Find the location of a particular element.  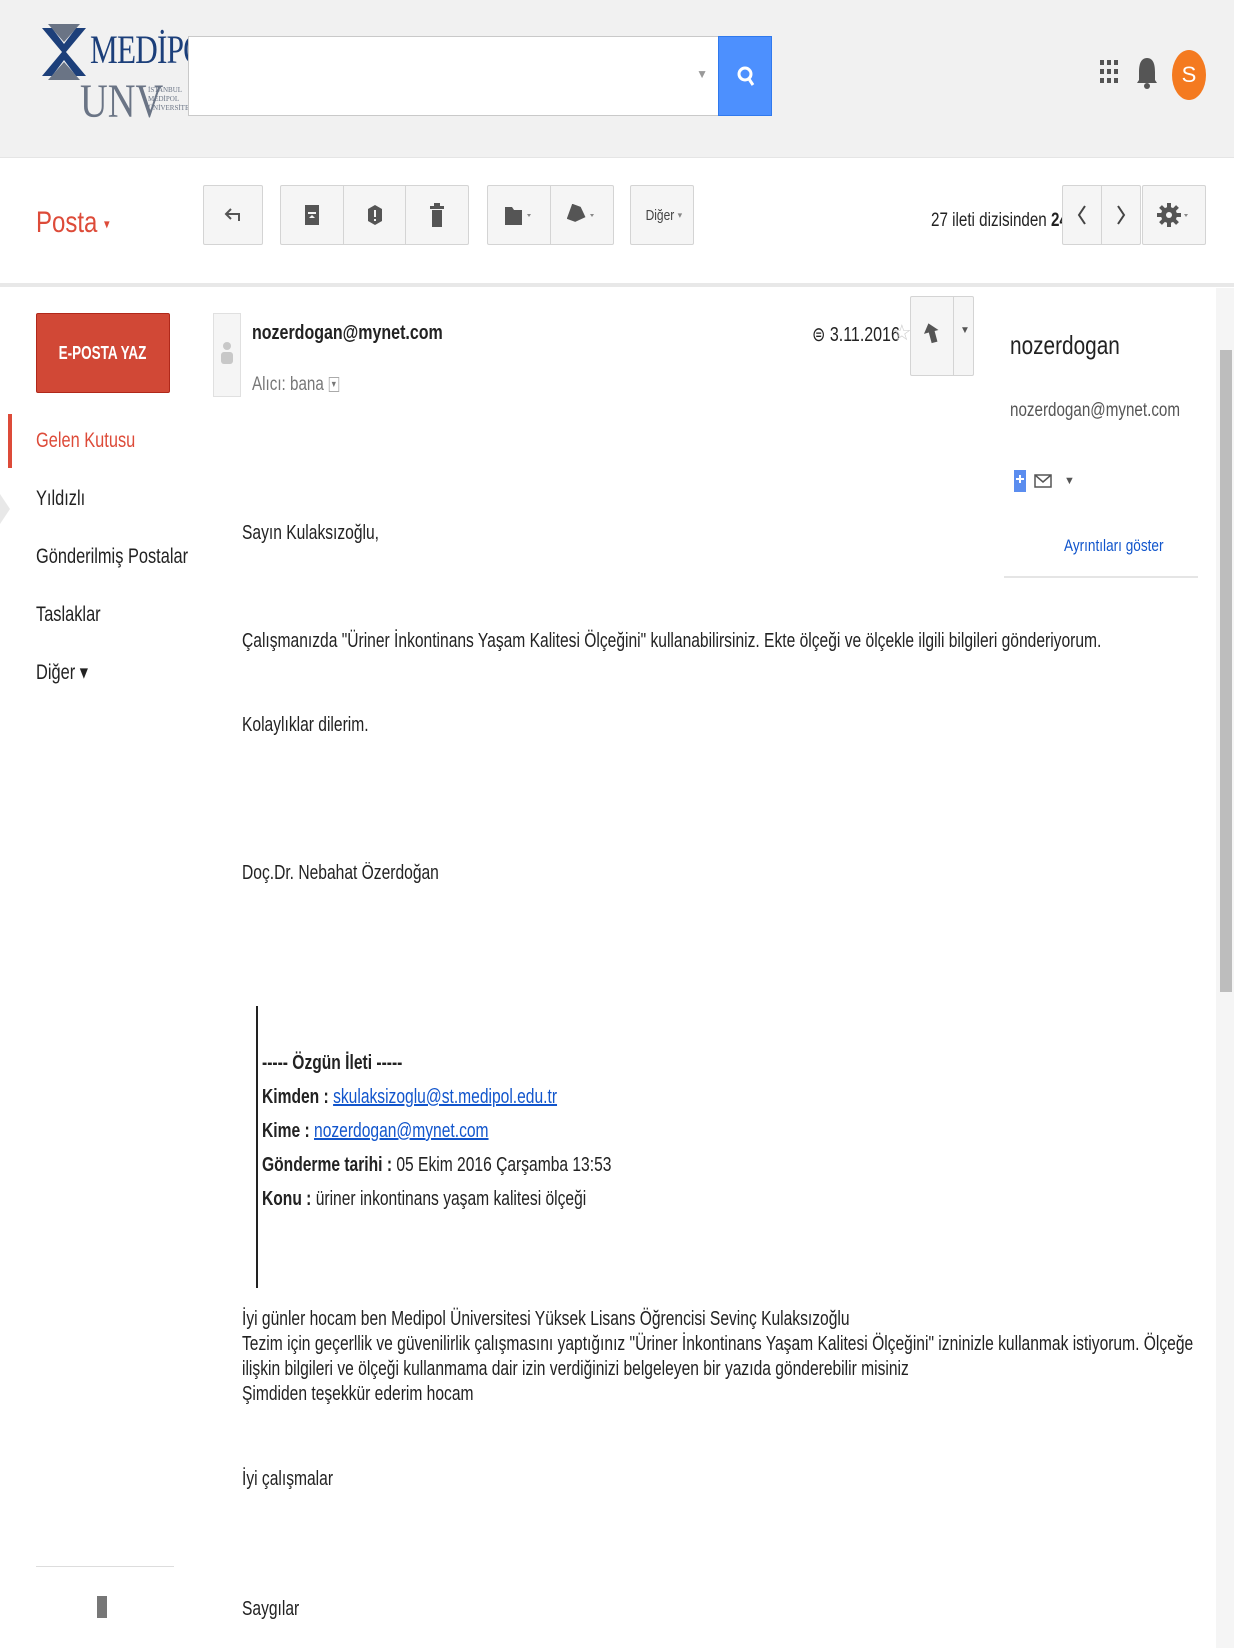

medipol-emblem-icon is located at coordinates (64, 52).